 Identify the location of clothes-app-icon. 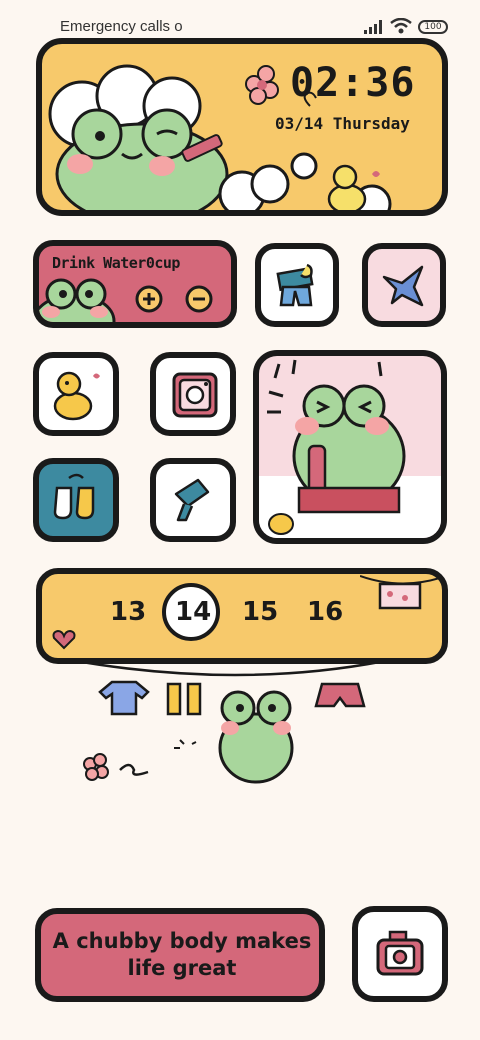
(297, 285).